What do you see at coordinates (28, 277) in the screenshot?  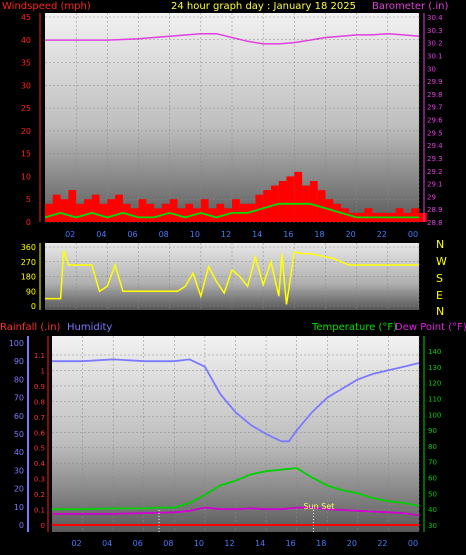 I see `dir-tick-180: 180` at bounding box center [28, 277].